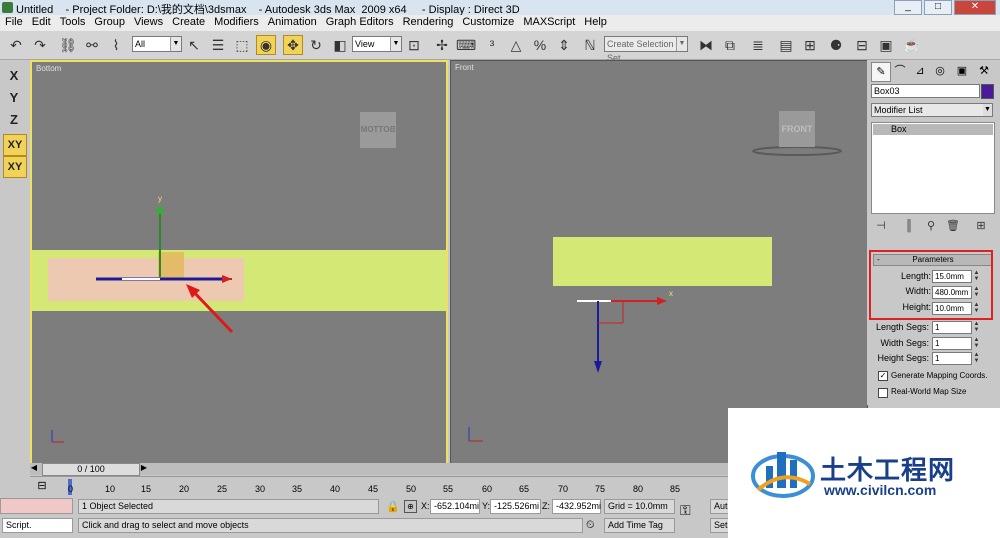  Describe the element at coordinates (984, 71) in the screenshot. I see `utilities-tab-icon: ⚒` at that location.